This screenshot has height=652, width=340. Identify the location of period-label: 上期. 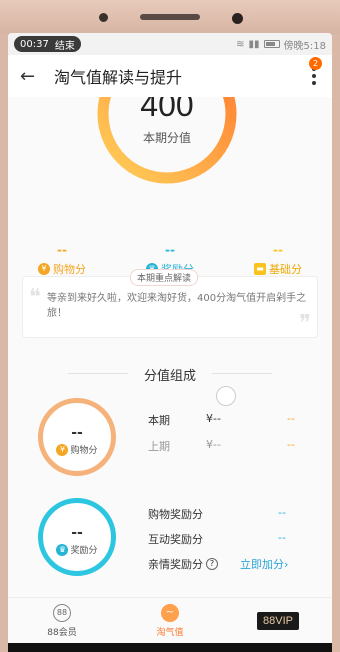
(159, 446).